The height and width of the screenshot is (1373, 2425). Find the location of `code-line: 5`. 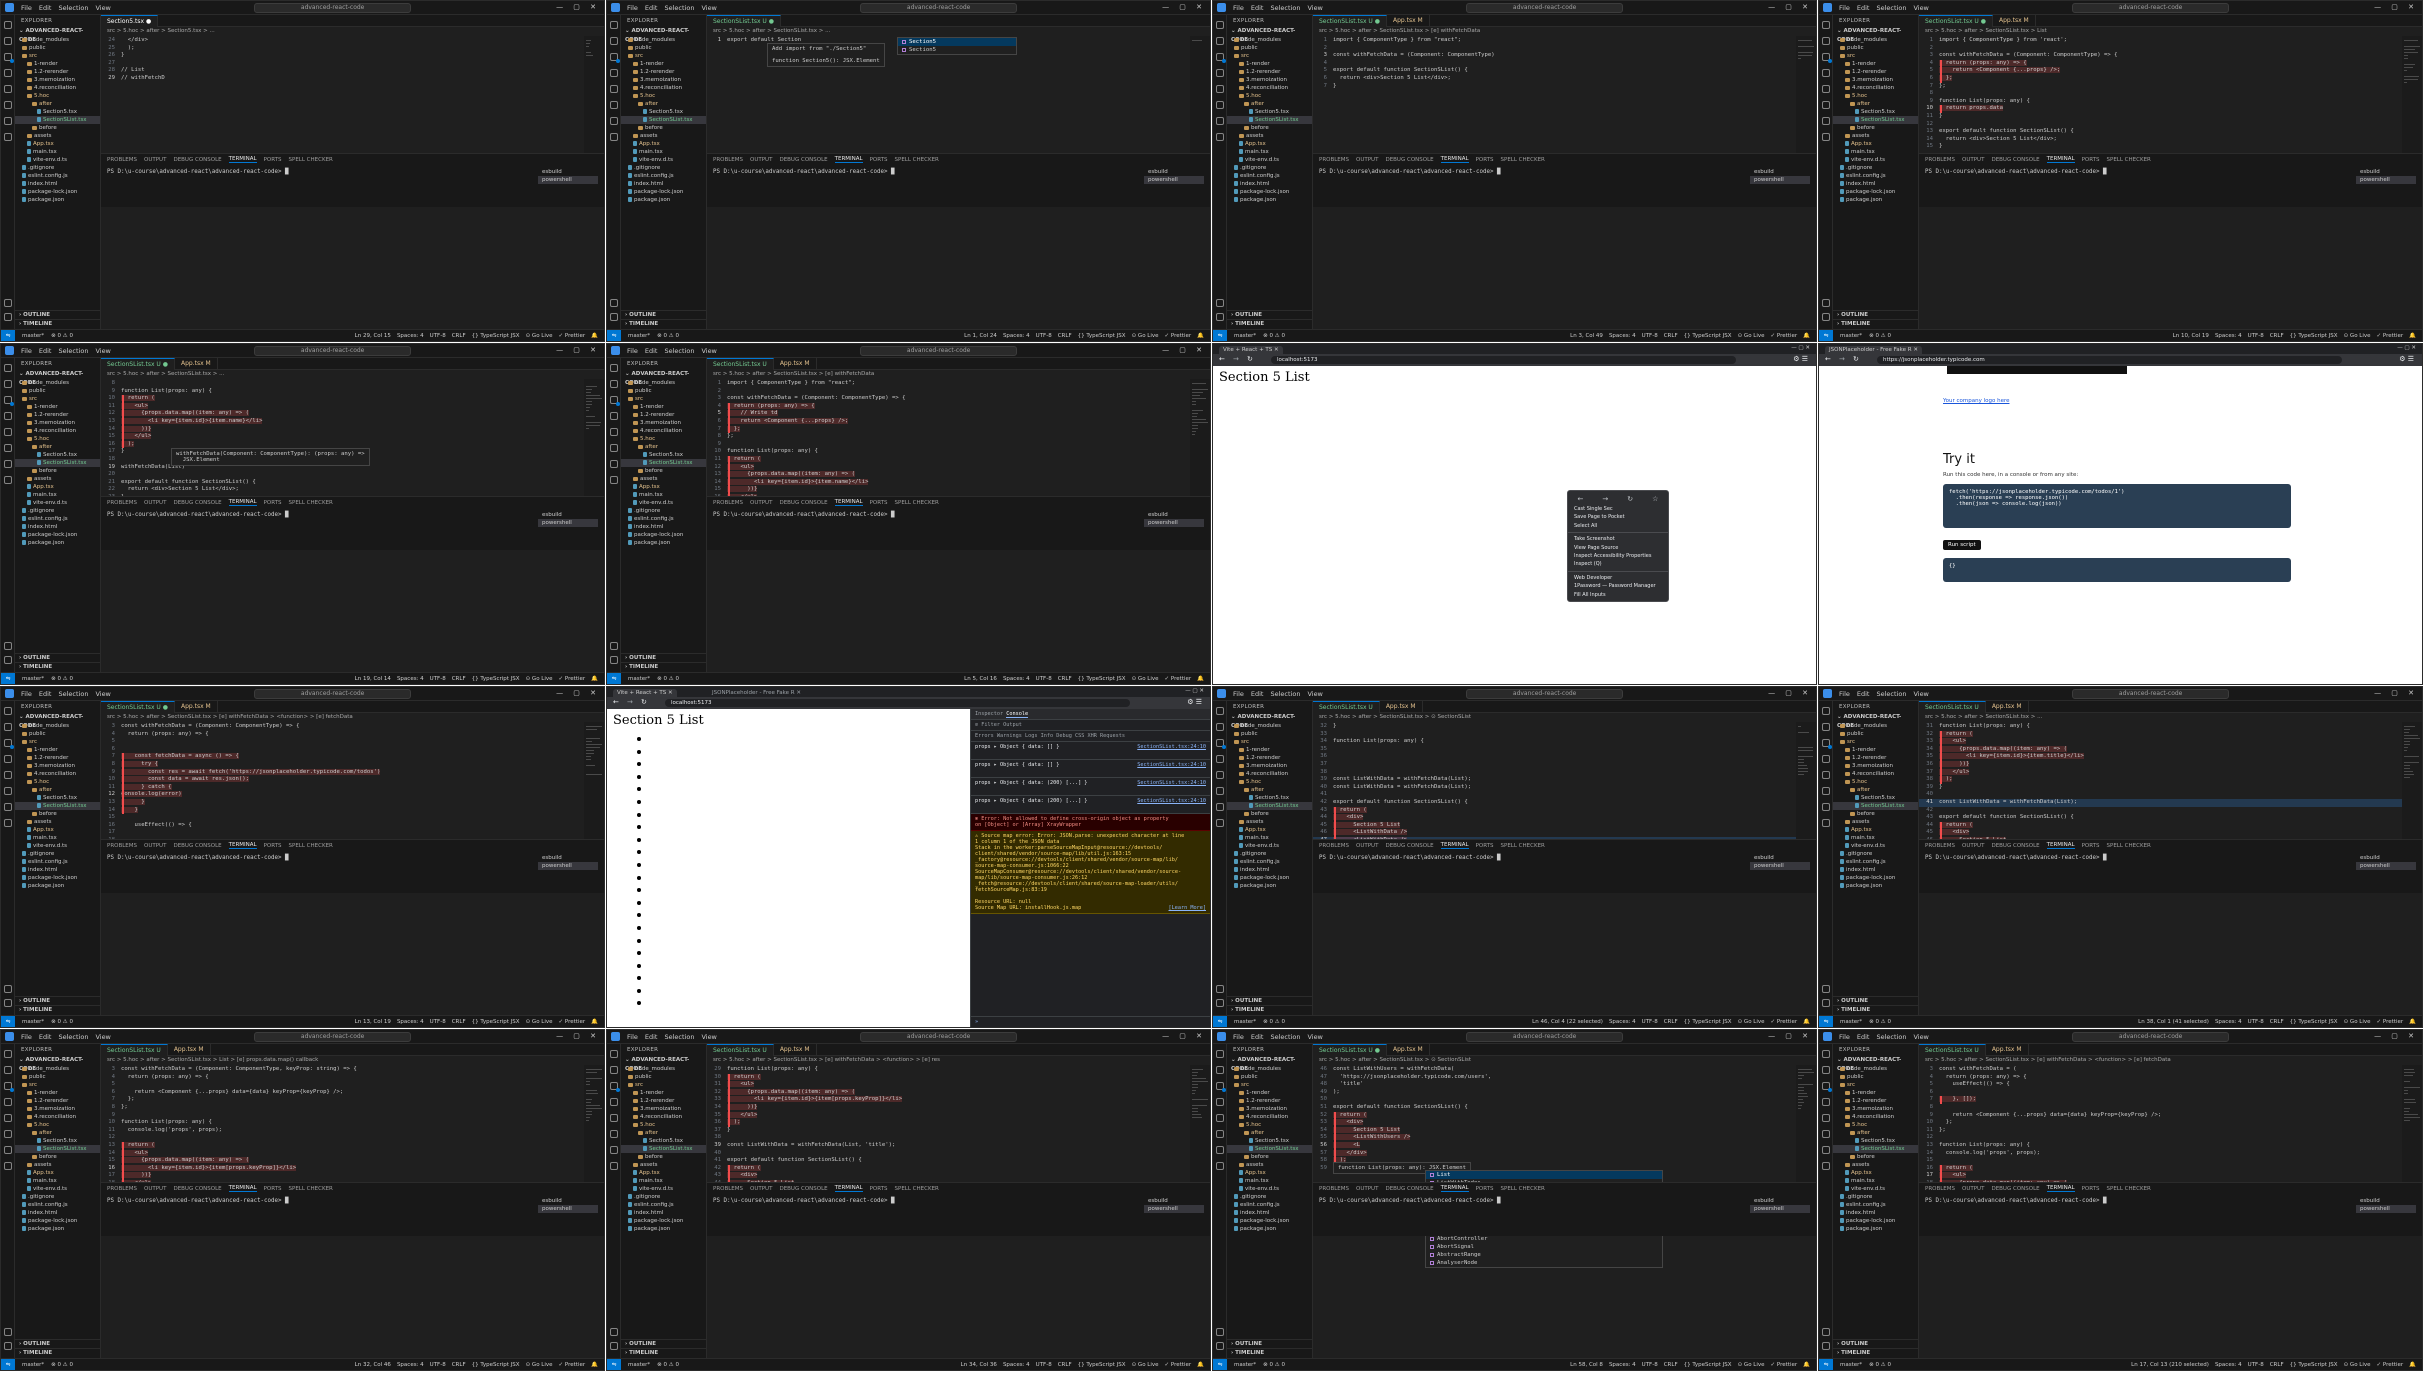

code-line: 5 is located at coordinates (352, 742).